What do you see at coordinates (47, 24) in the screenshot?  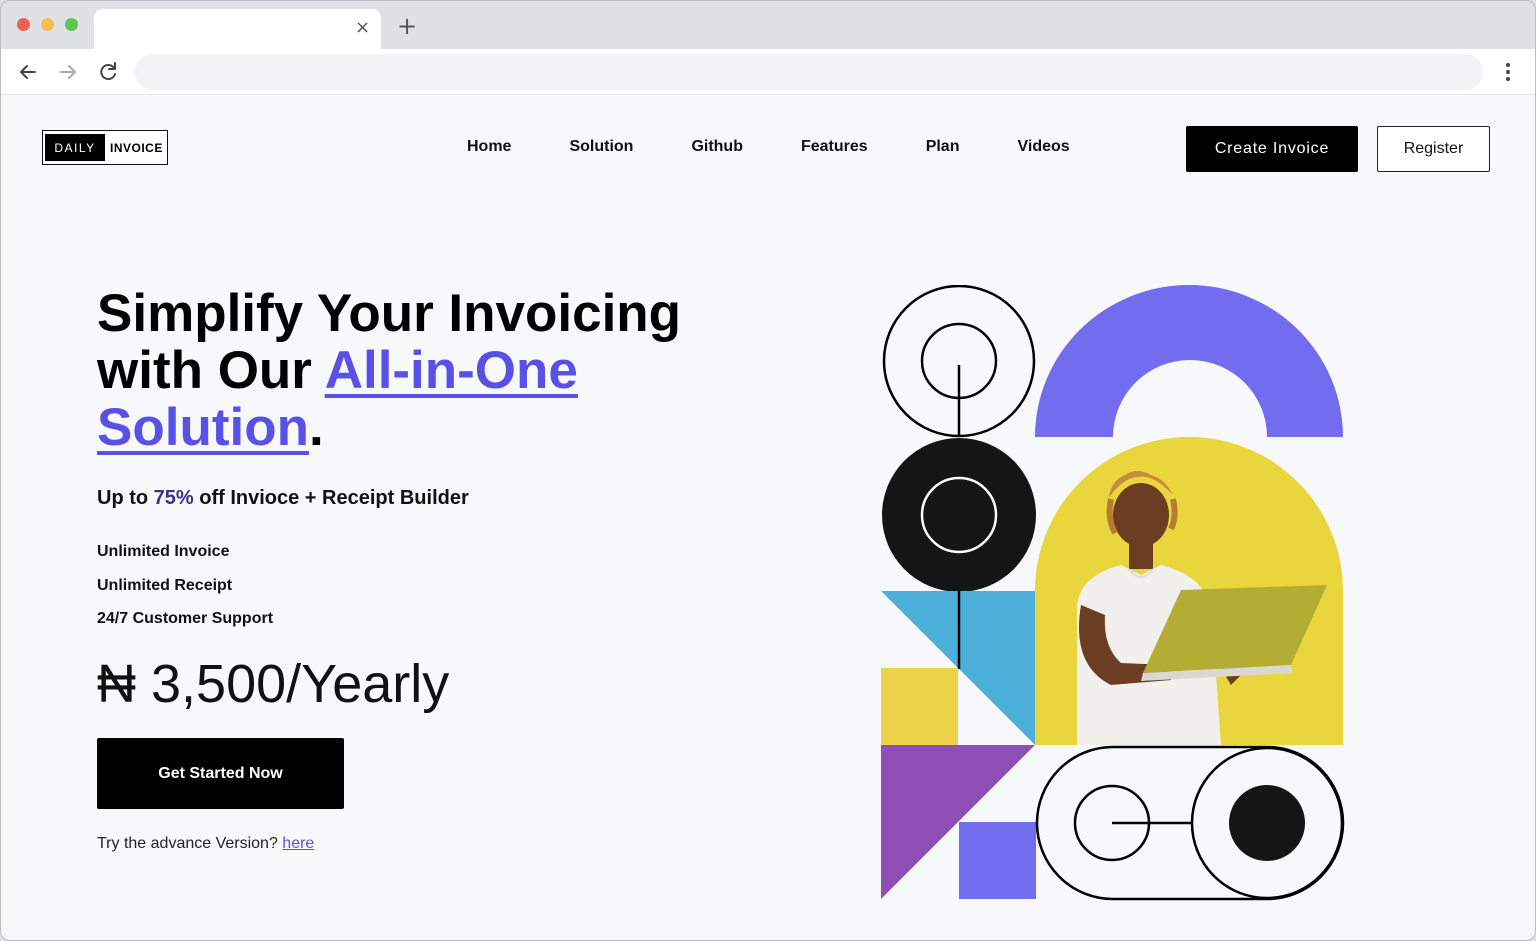 I see `minimize-window-button` at bounding box center [47, 24].